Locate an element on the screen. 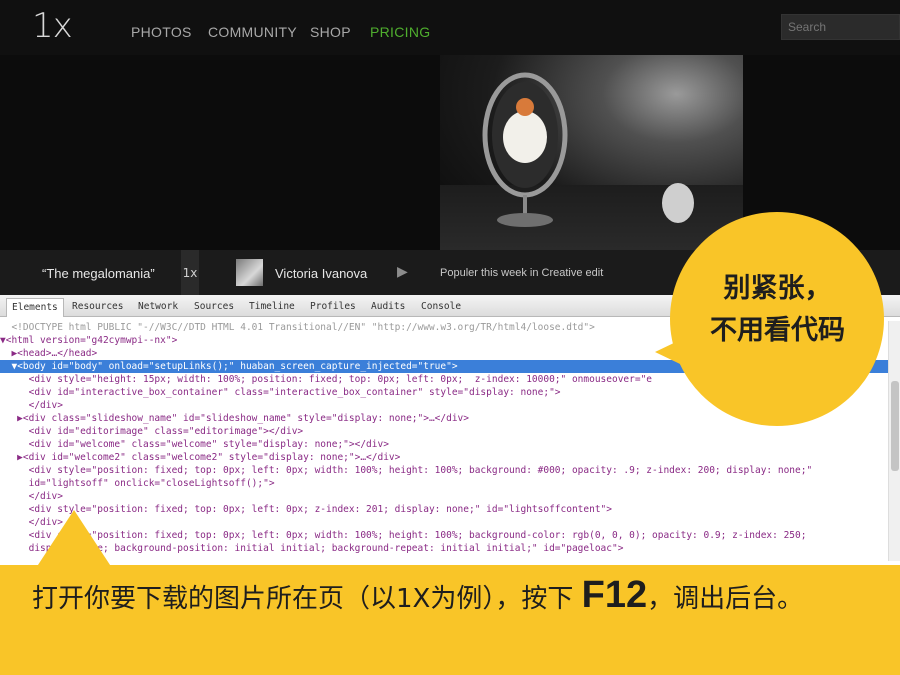 Image resolution: width=900 pixels, height=675 pixels. tab-network: Network is located at coordinates (158, 306).